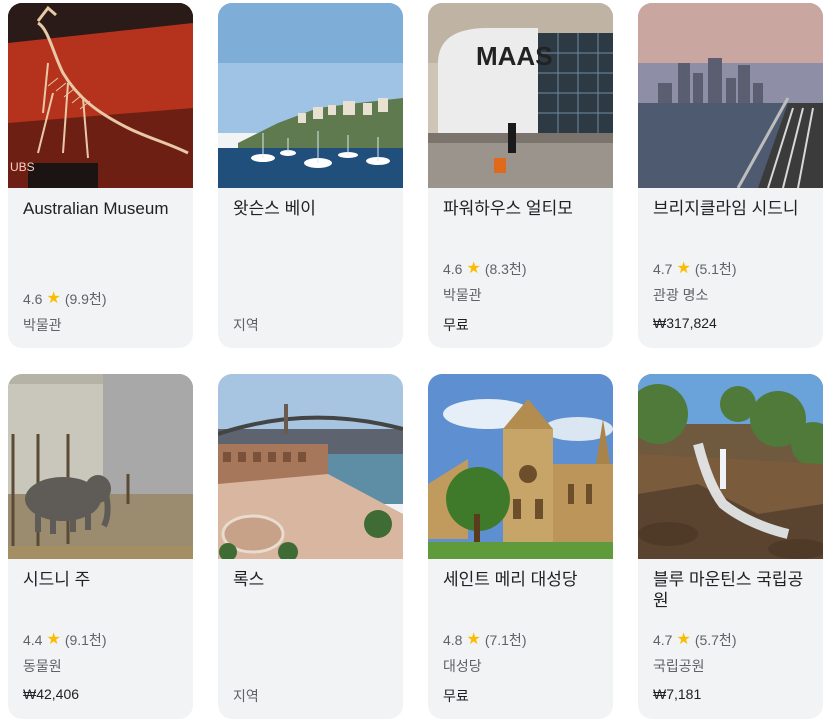 The height and width of the screenshot is (726, 838). What do you see at coordinates (274, 208) in the screenshot?
I see `place-title: 왓슨스 베이` at bounding box center [274, 208].